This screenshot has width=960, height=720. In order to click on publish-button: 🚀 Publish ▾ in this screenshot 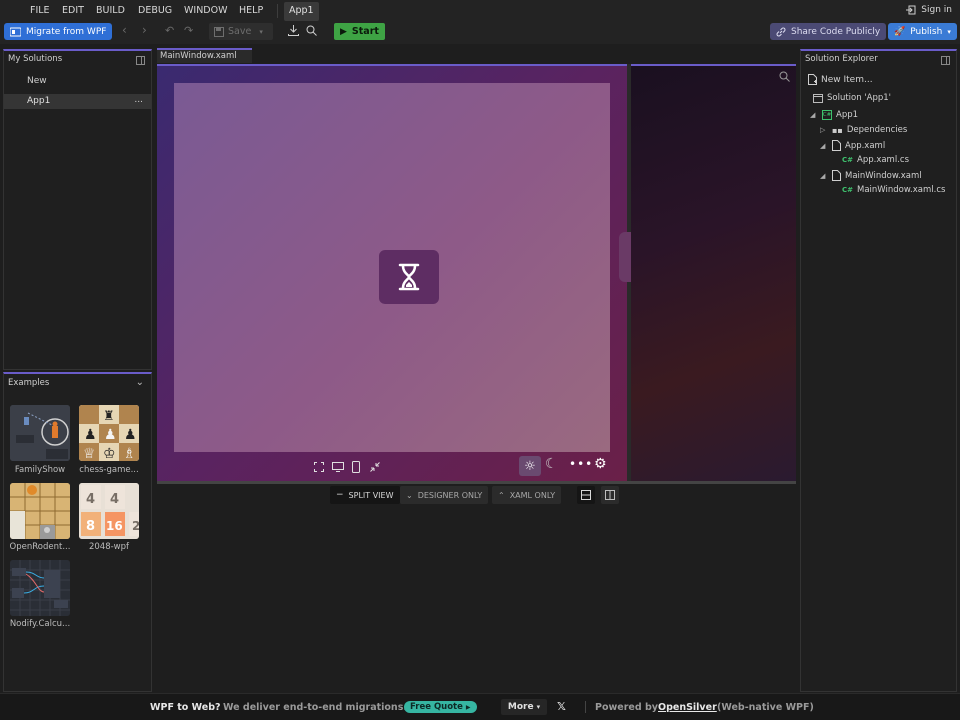, I will do `click(922, 31)`.